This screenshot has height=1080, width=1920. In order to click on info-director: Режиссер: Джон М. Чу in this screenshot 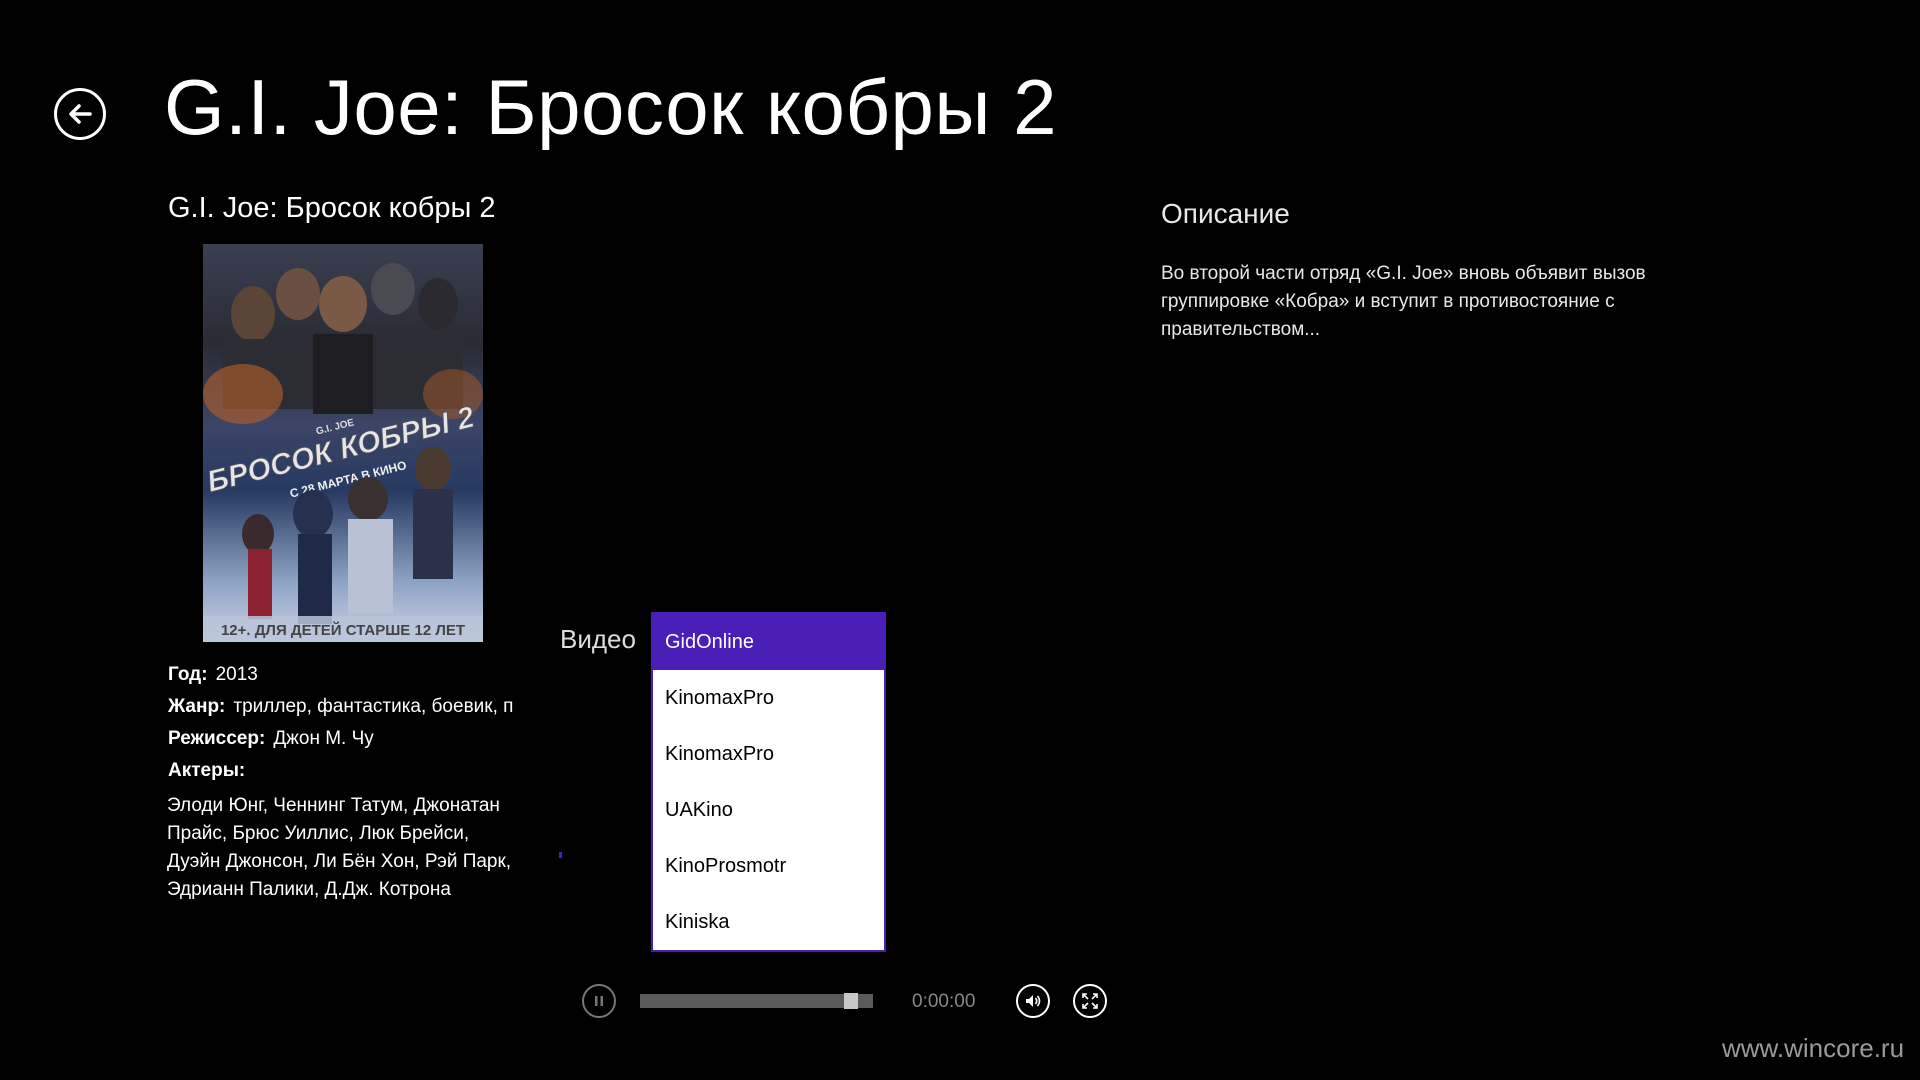, I will do `click(271, 739)`.